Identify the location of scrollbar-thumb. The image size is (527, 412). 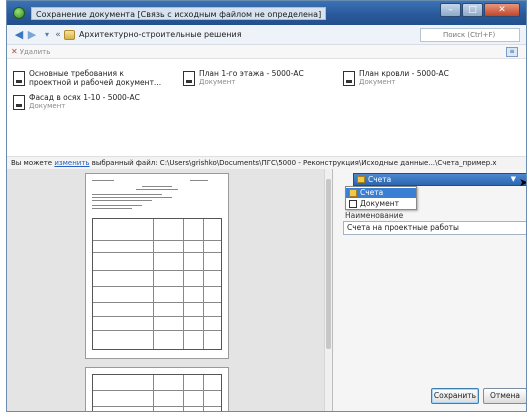
(328, 264).